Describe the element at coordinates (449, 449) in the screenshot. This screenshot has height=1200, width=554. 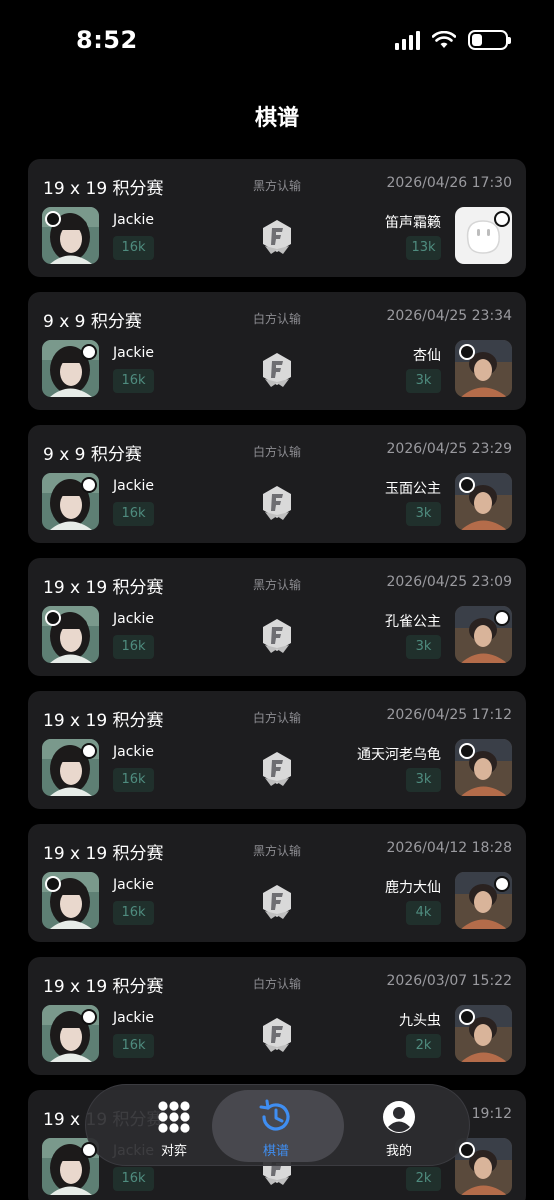
I see `game-date-label: 2026/04/25 23:29` at that location.